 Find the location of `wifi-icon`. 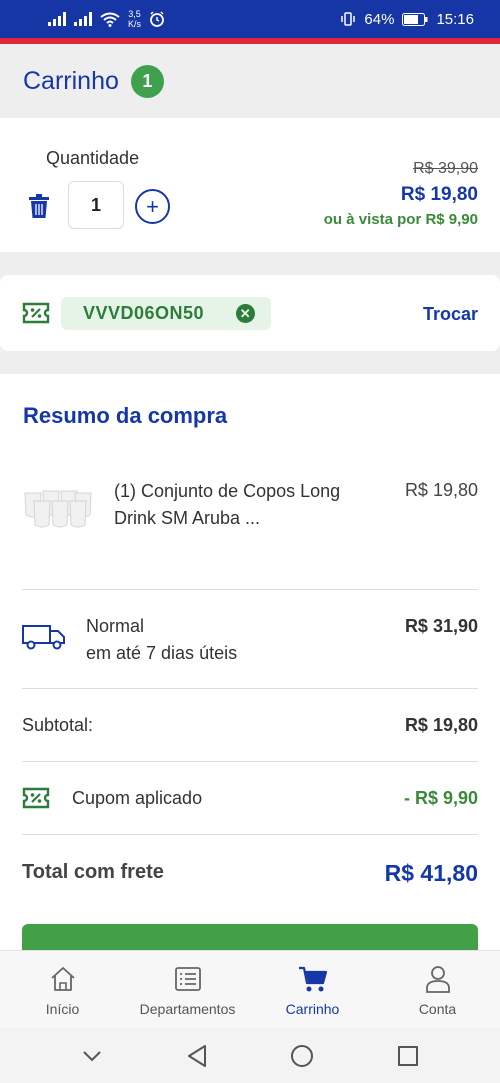

wifi-icon is located at coordinates (110, 19).